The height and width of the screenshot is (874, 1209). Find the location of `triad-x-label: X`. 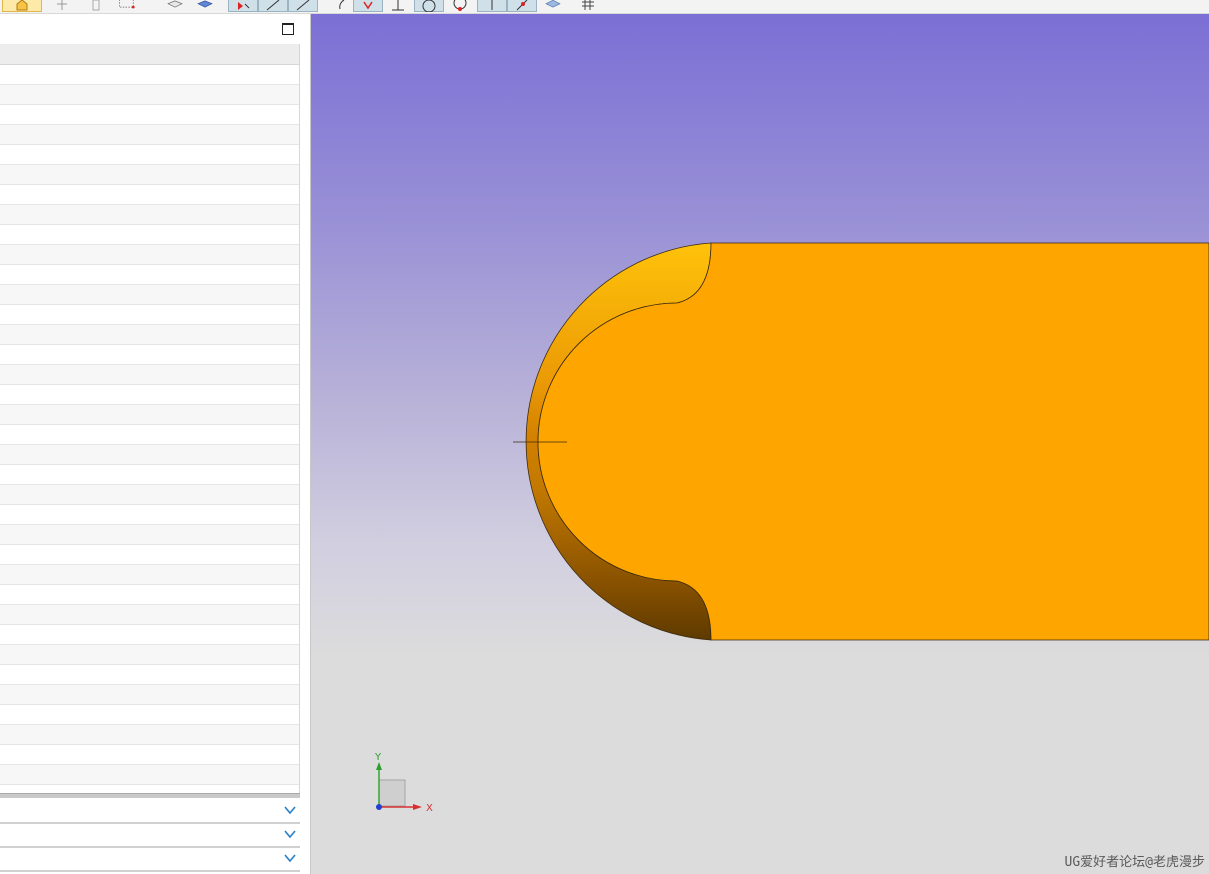

triad-x-label: X is located at coordinates (429, 808).